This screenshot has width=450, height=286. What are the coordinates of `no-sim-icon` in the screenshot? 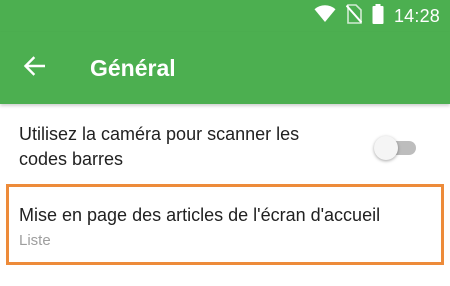 It's located at (354, 16).